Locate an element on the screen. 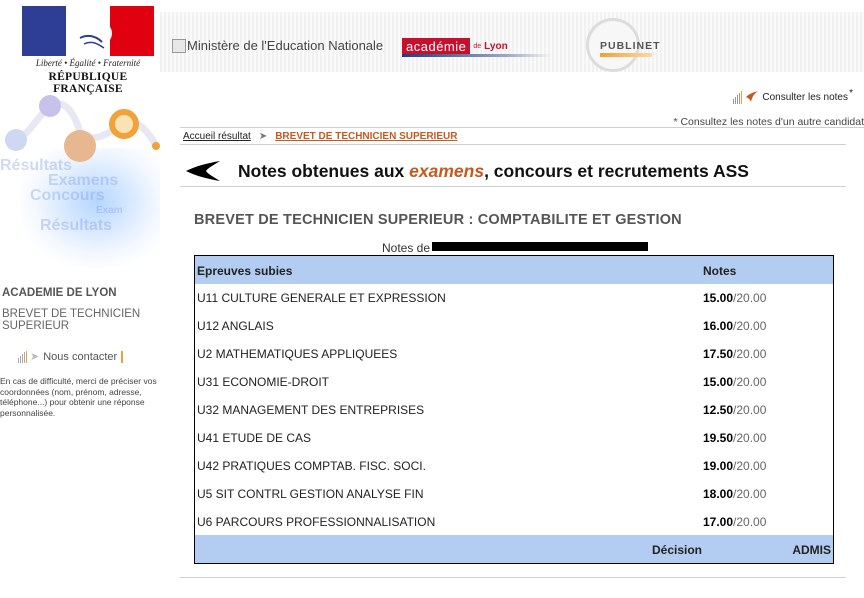 The height and width of the screenshot is (598, 864). academie-de: de is located at coordinates (477, 46).